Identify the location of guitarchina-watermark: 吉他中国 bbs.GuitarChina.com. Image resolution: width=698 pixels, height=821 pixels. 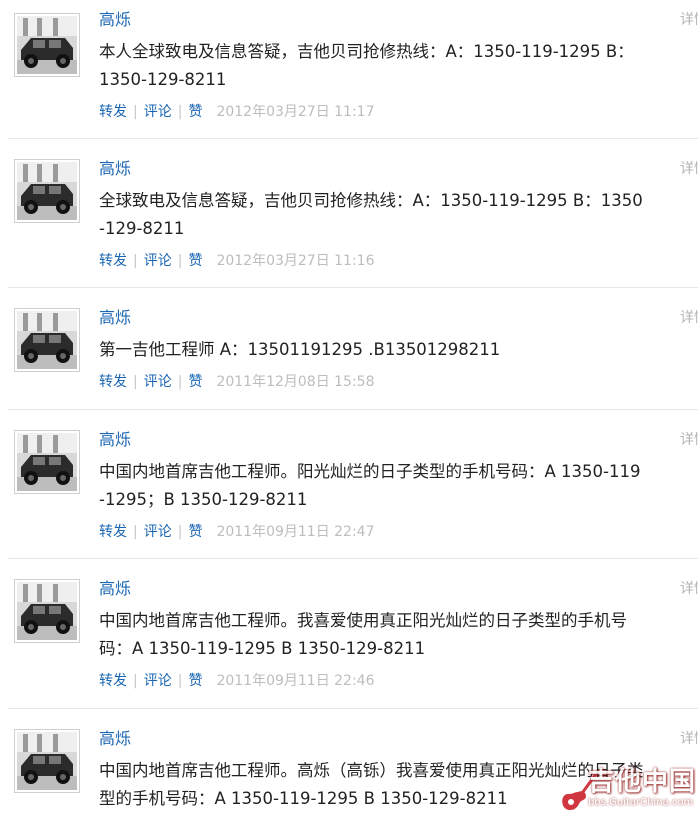
(628, 792).